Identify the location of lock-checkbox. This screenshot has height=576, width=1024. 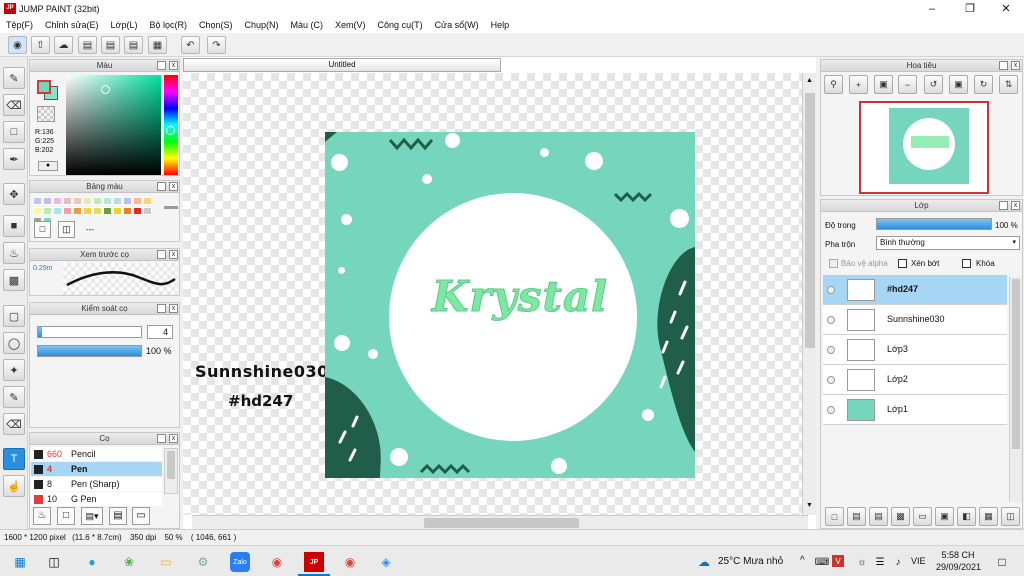
(966, 263).